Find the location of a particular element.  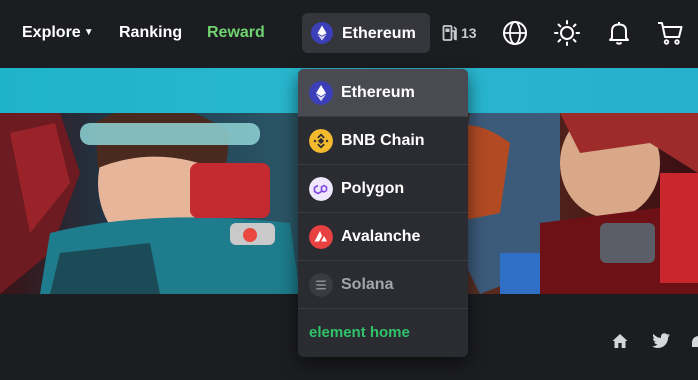

chain-option-polygon: Polygon is located at coordinates (383, 189).